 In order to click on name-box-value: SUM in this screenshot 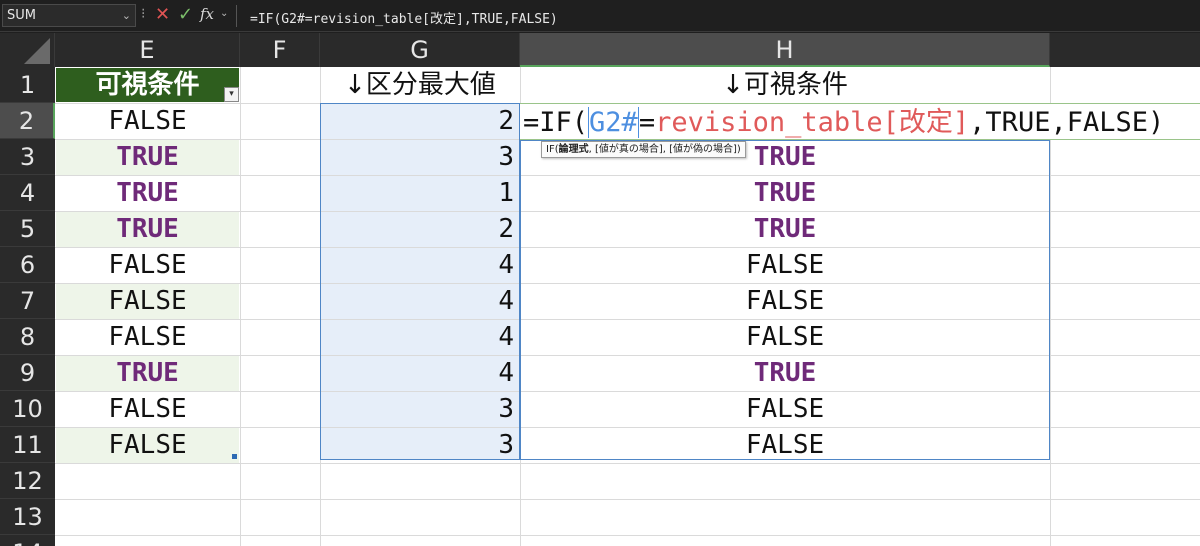, I will do `click(21, 15)`.